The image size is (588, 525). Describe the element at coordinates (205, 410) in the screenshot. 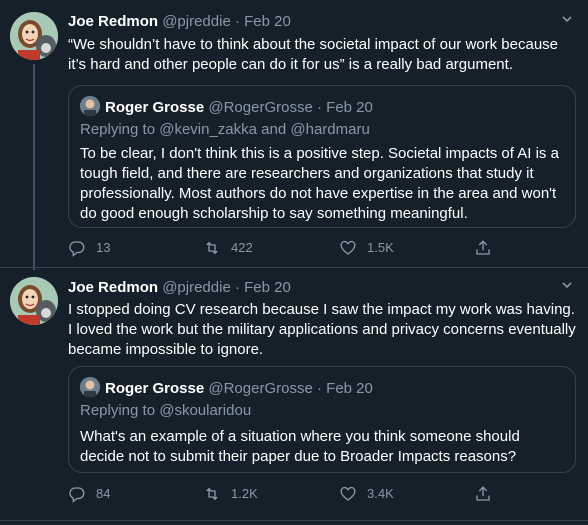

I see `mention-link: @skoularidou` at that location.